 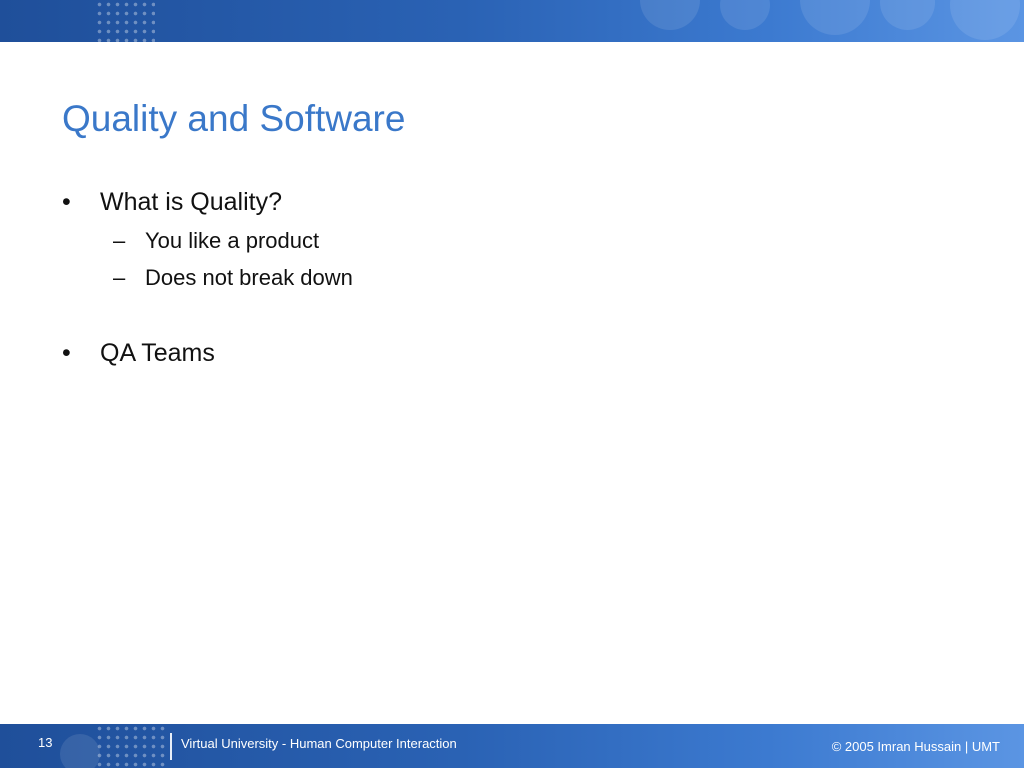 What do you see at coordinates (191, 202) in the screenshot?
I see `bullet-text: What is Quality?` at bounding box center [191, 202].